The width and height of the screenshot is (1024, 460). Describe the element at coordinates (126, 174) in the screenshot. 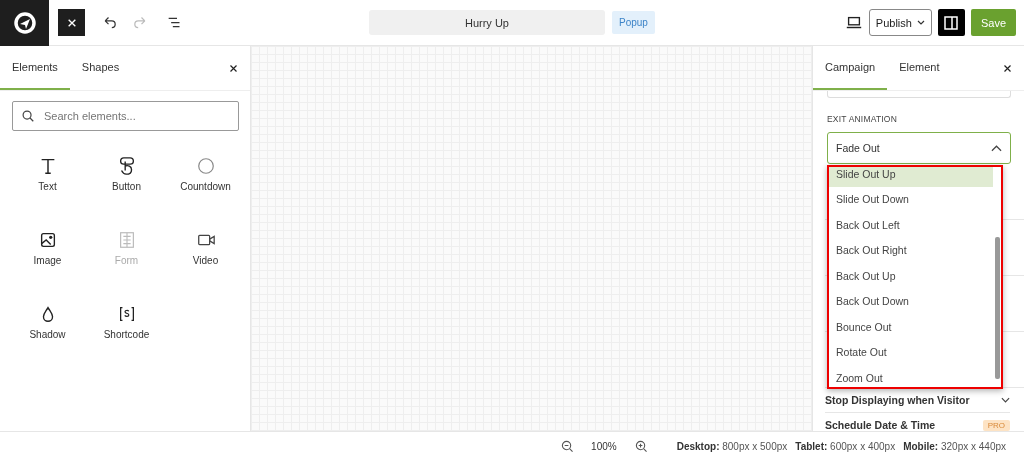

I see `element-item: Button` at that location.